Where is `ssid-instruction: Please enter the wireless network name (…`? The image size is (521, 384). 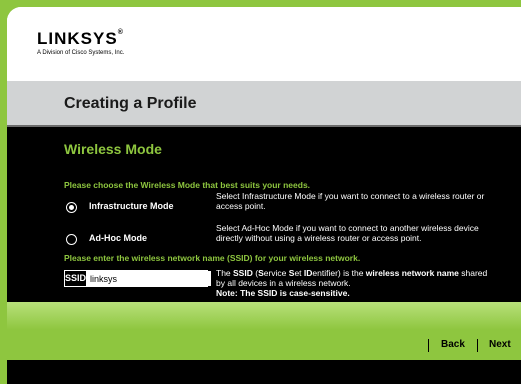
ssid-instruction: Please enter the wireless network name (… is located at coordinates (212, 258).